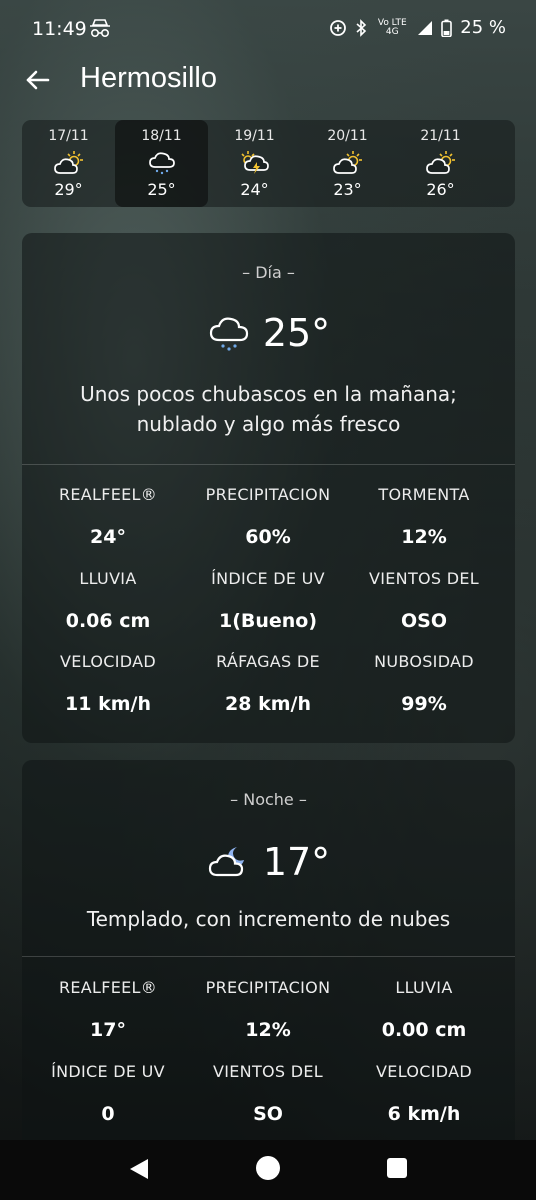 This screenshot has height=1200, width=536. I want to click on night-description: Templado, con incremento de nubes, so click(268, 919).